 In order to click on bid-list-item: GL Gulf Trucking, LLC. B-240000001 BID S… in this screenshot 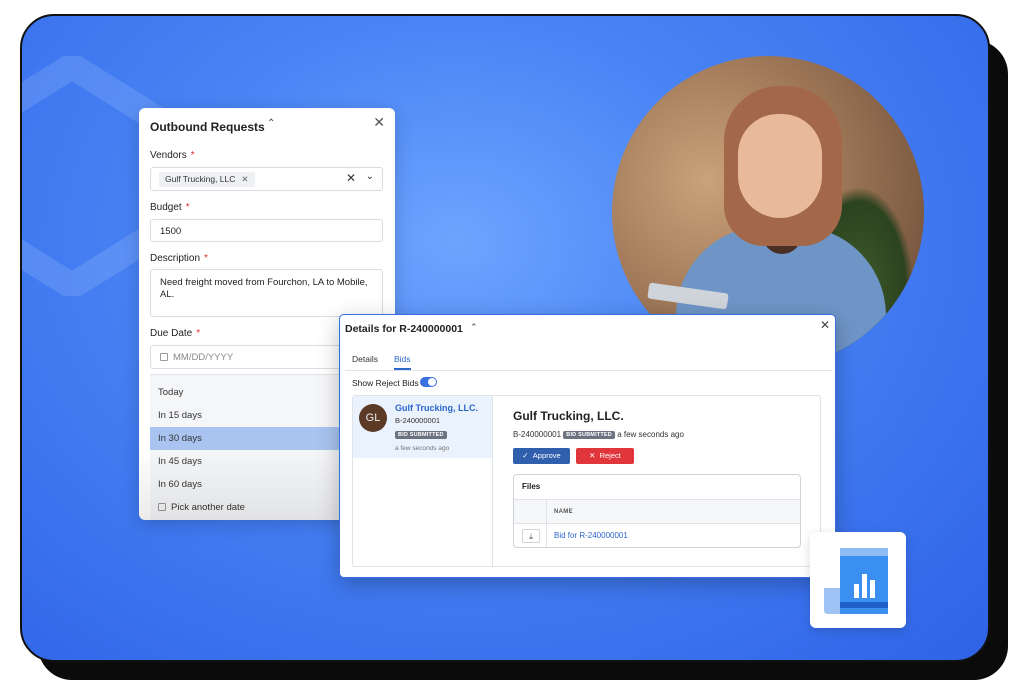, I will do `click(422, 427)`.